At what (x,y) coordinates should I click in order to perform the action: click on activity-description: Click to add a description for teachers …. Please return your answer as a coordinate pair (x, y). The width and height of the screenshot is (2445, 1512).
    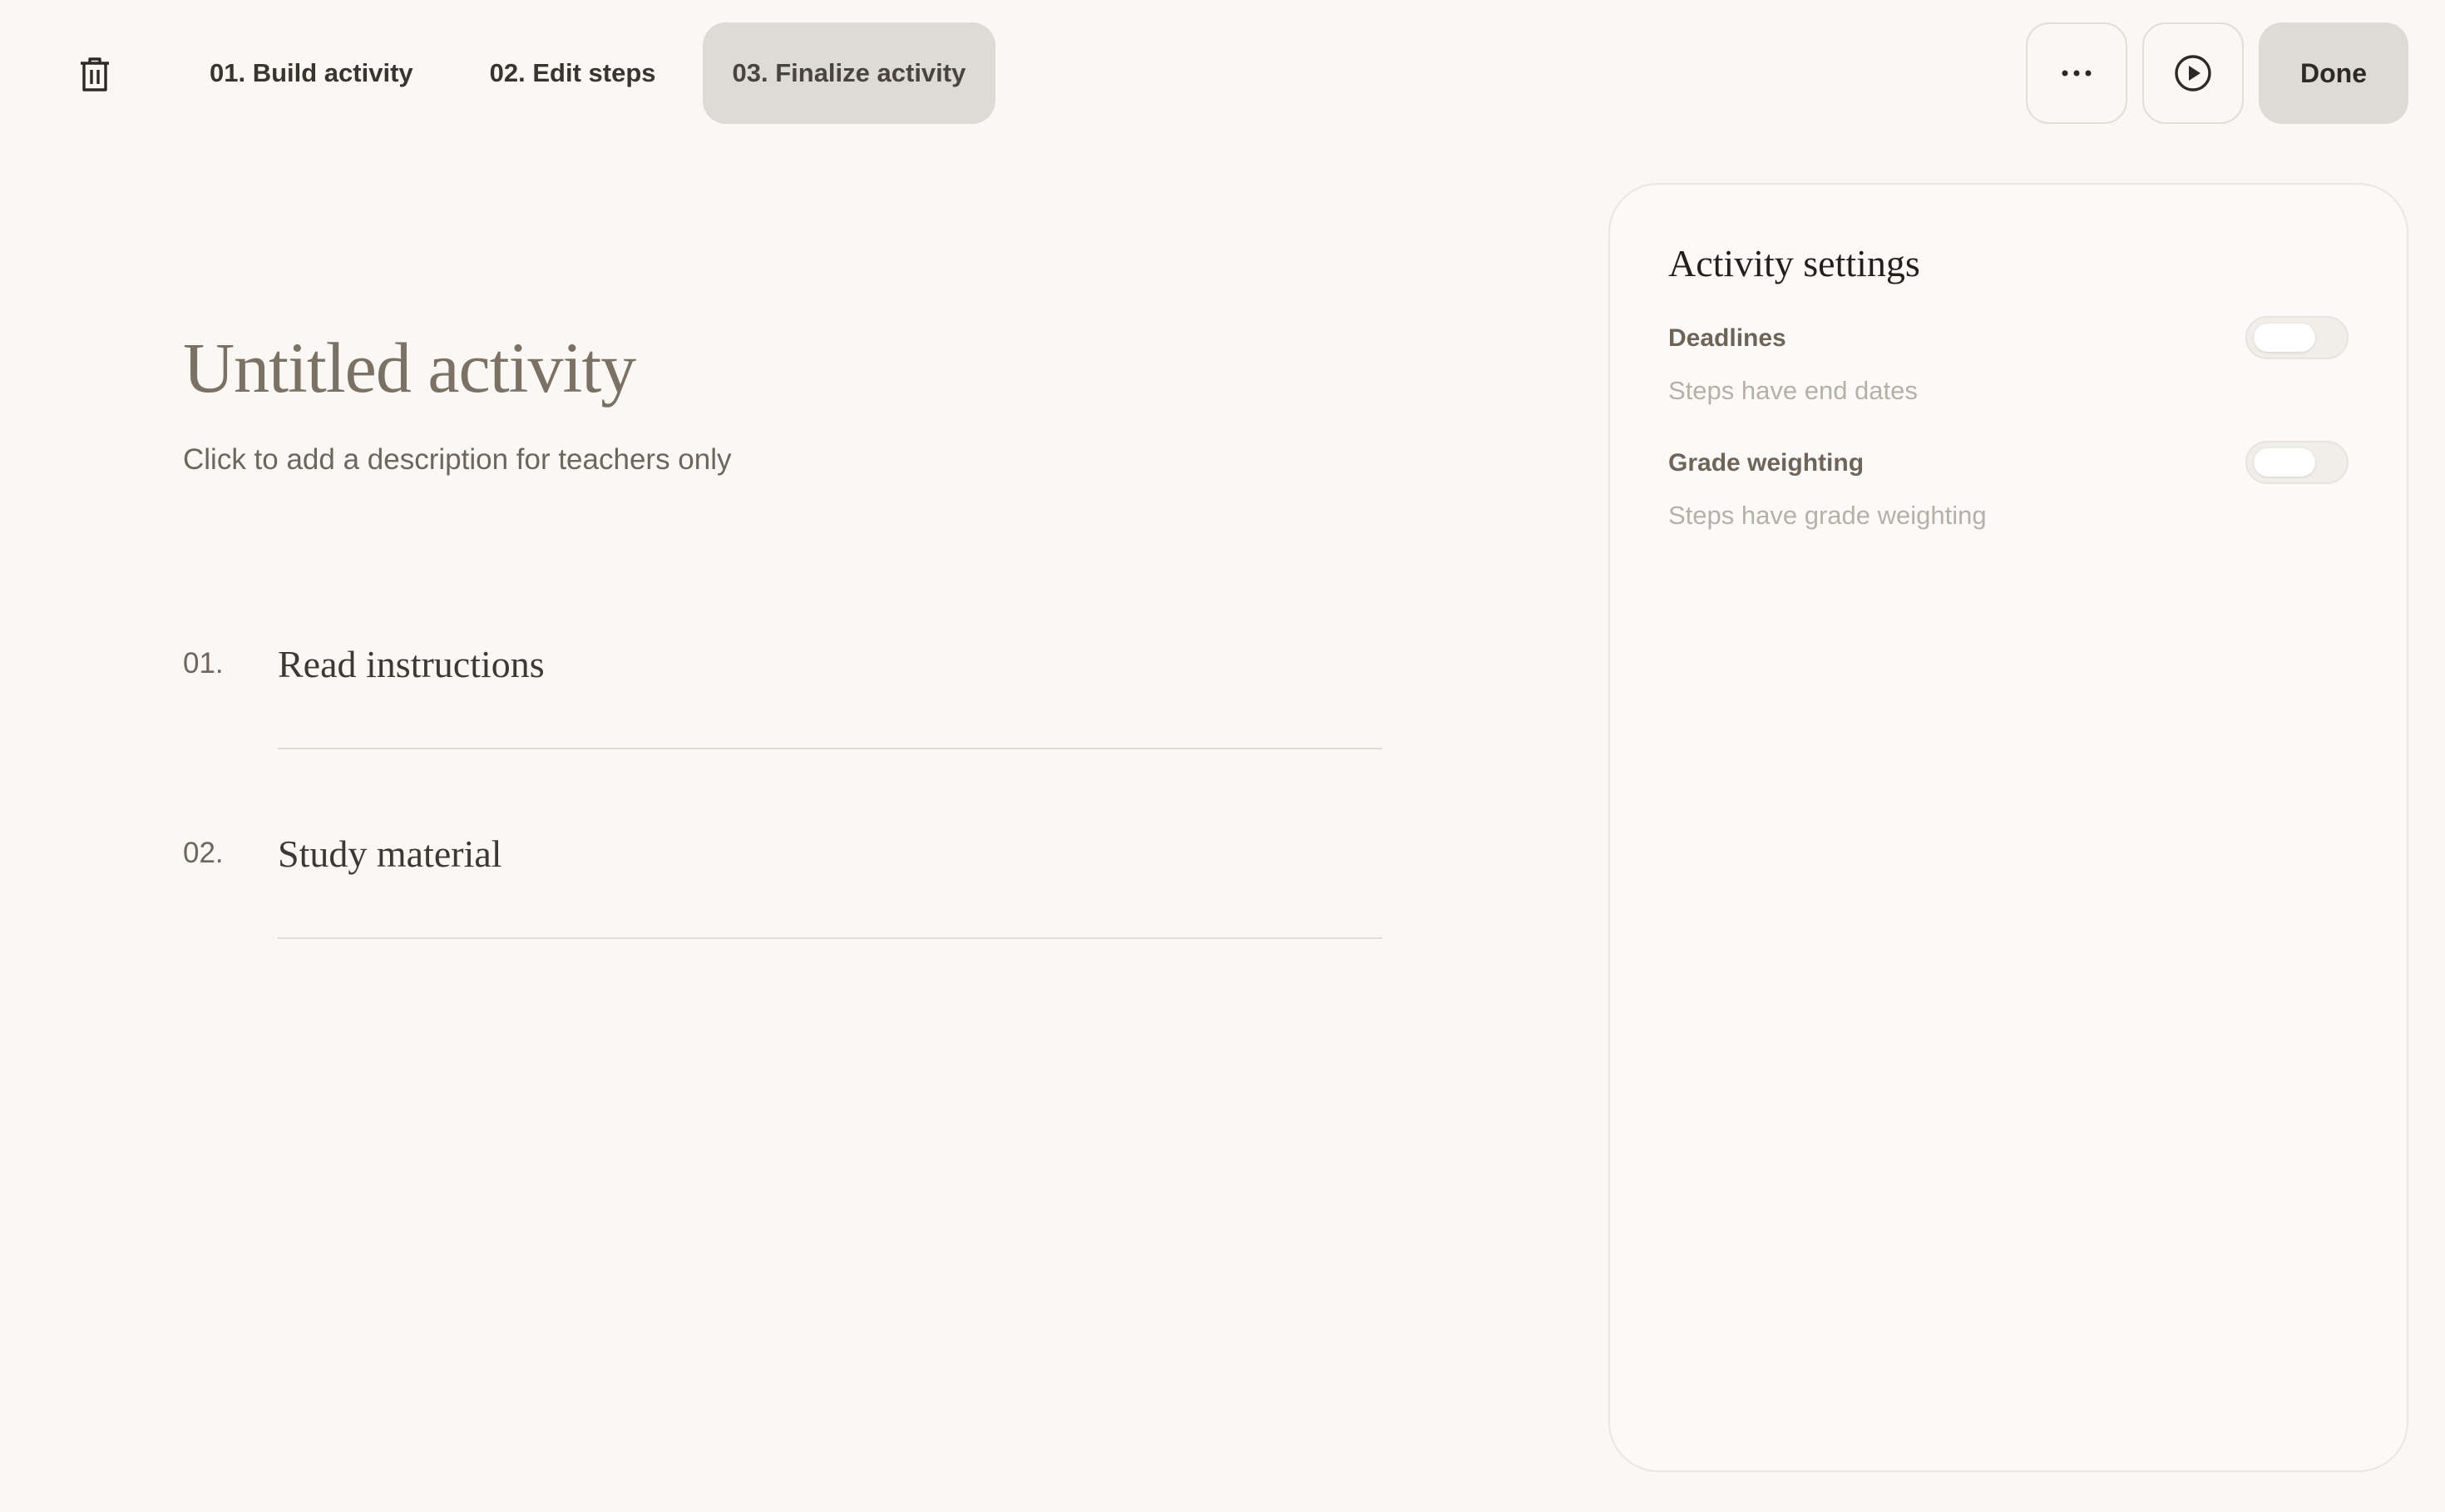
    Looking at the image, I should click on (457, 460).